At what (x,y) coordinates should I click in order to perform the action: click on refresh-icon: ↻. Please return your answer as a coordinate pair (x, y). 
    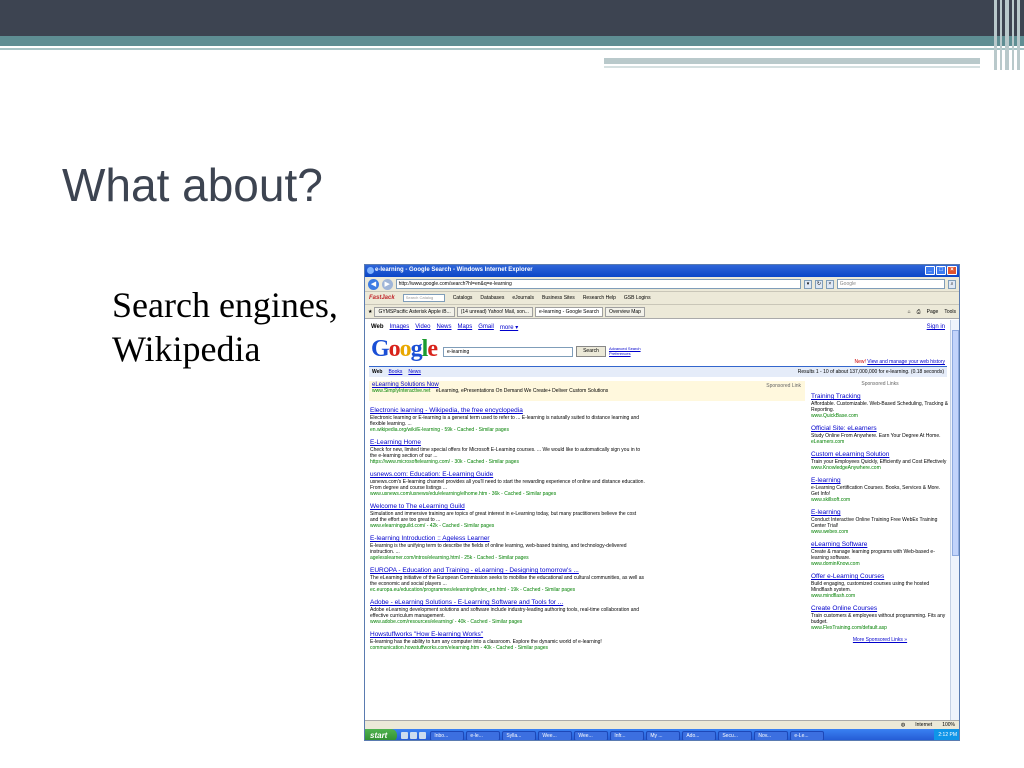
    Looking at the image, I should click on (818, 284).